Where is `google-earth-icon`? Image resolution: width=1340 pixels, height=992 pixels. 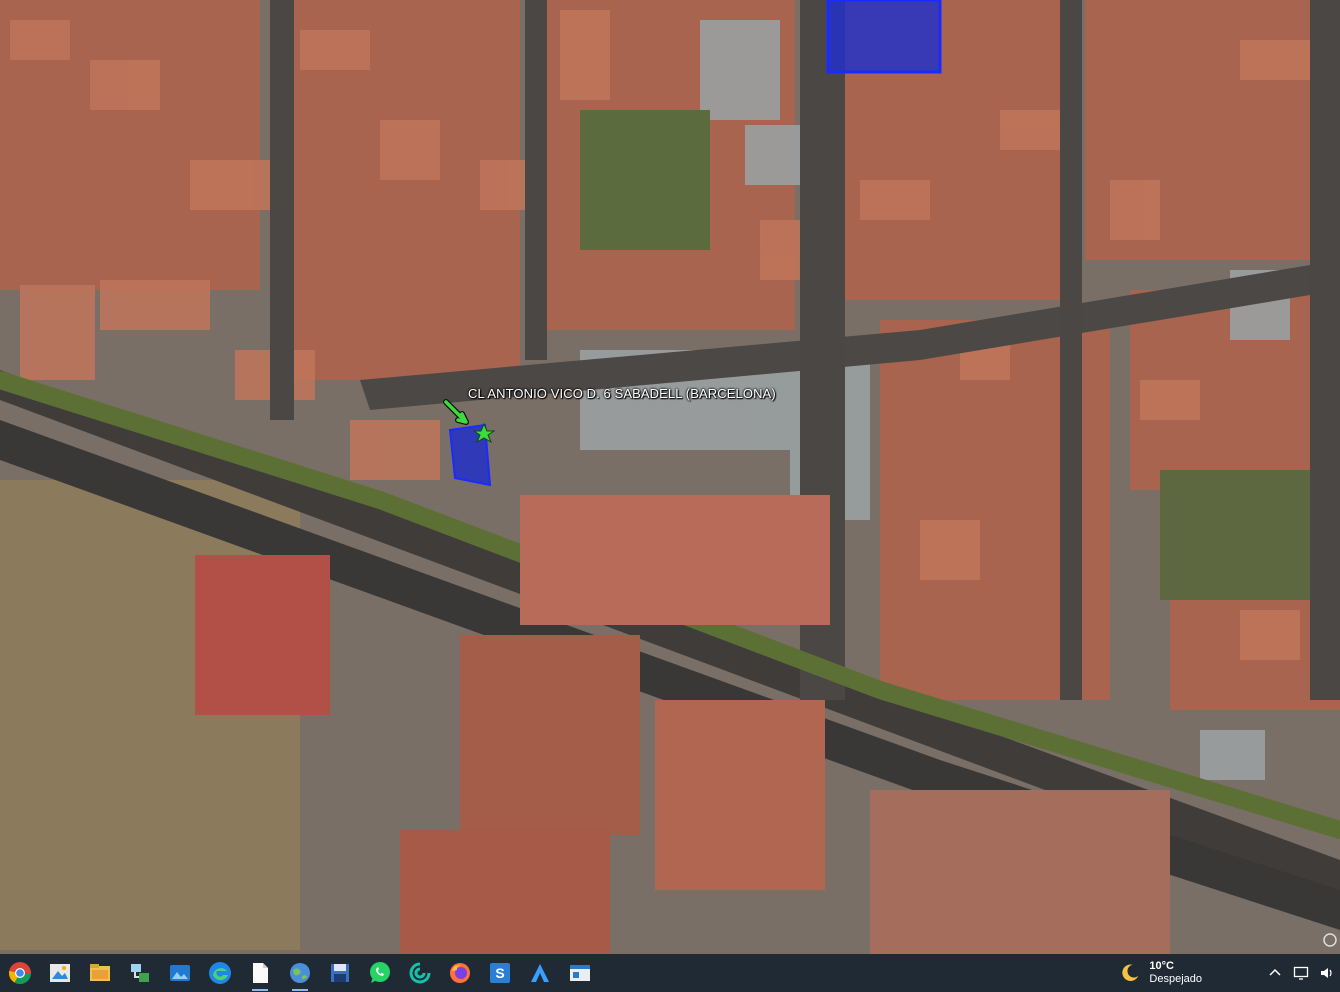 google-earth-icon is located at coordinates (300, 973).